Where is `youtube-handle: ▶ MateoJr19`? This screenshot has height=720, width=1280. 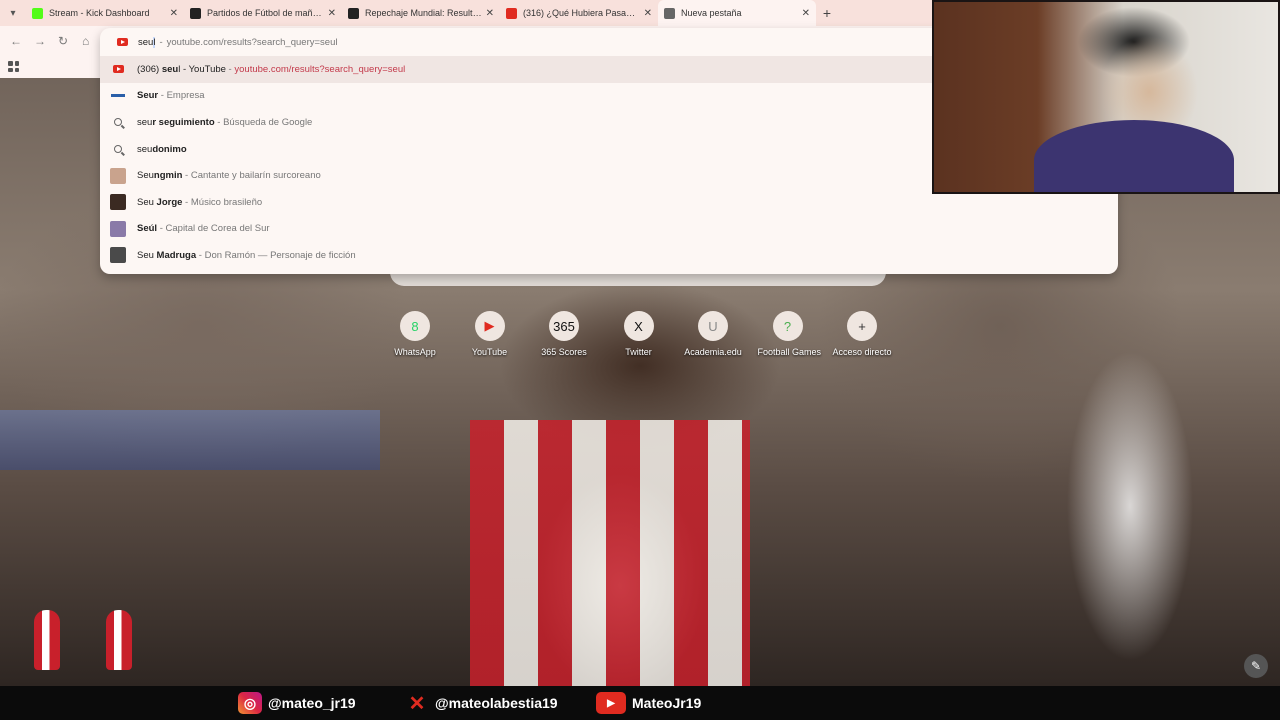 youtube-handle: ▶ MateoJr19 is located at coordinates (648, 703).